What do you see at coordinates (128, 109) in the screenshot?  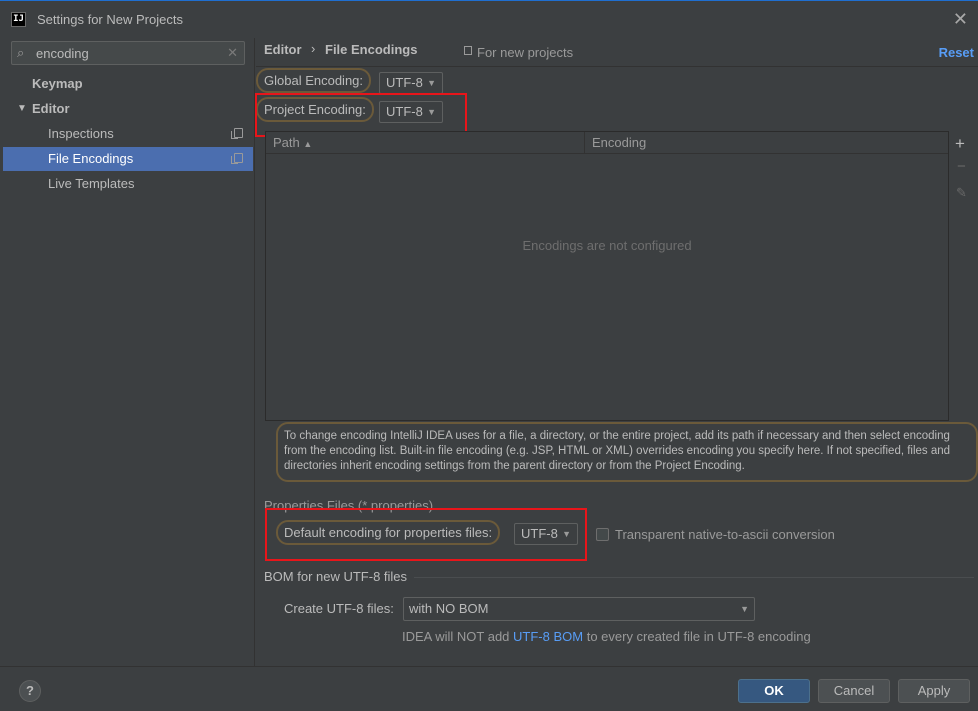 I see `sidebar-item-editor: ▼ Editor` at bounding box center [128, 109].